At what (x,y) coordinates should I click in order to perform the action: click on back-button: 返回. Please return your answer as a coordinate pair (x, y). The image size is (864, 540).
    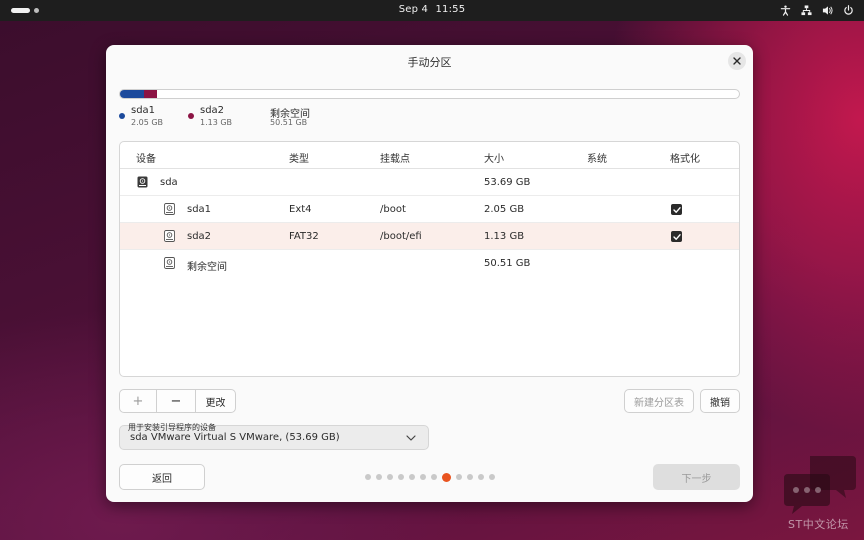
    Looking at the image, I should click on (162, 477).